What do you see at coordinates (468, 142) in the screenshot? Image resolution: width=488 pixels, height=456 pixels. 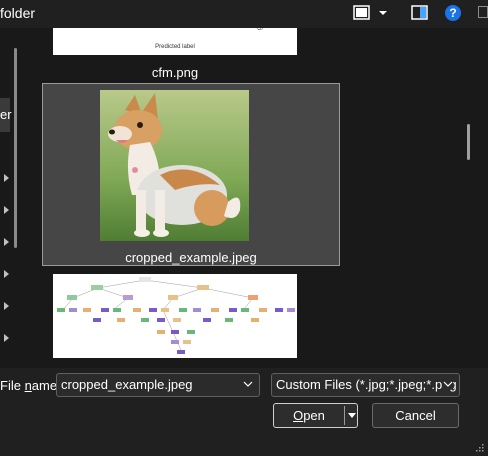 I see `file-list-scrollbar` at bounding box center [468, 142].